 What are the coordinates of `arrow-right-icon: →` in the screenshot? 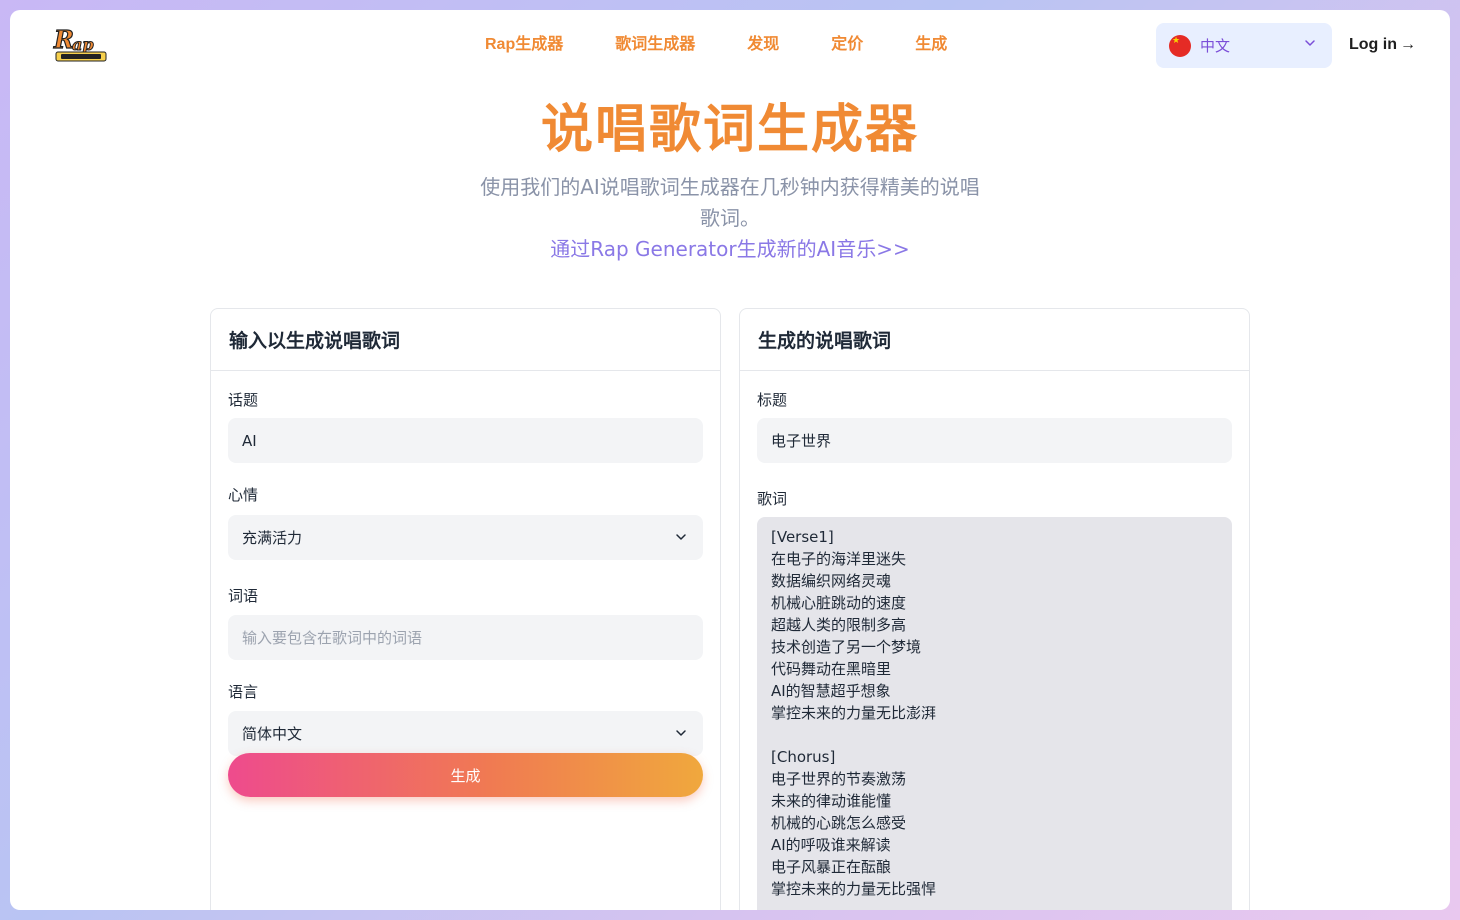 It's located at (1407, 44).